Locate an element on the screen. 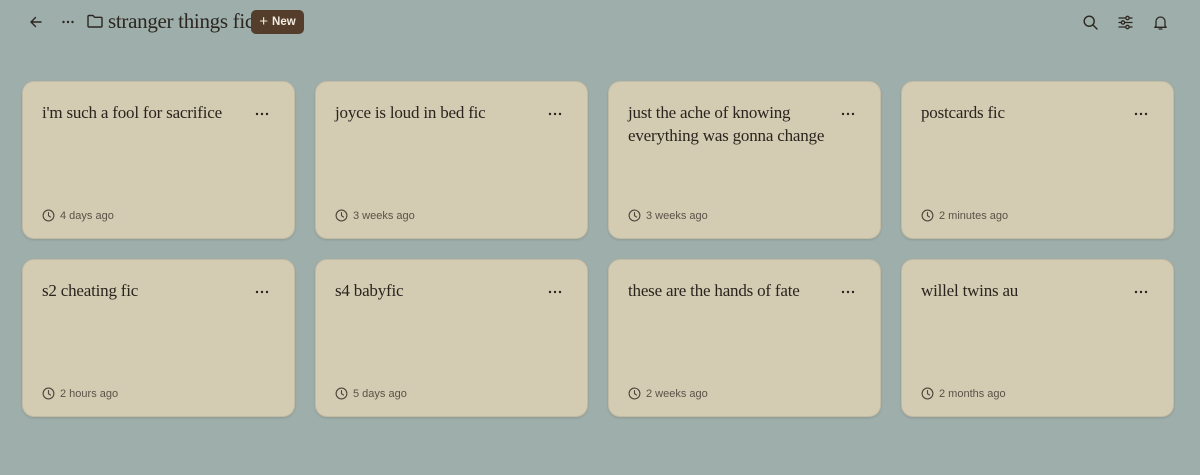 This screenshot has height=475, width=1200. more-options-button is located at coordinates (68, 22).